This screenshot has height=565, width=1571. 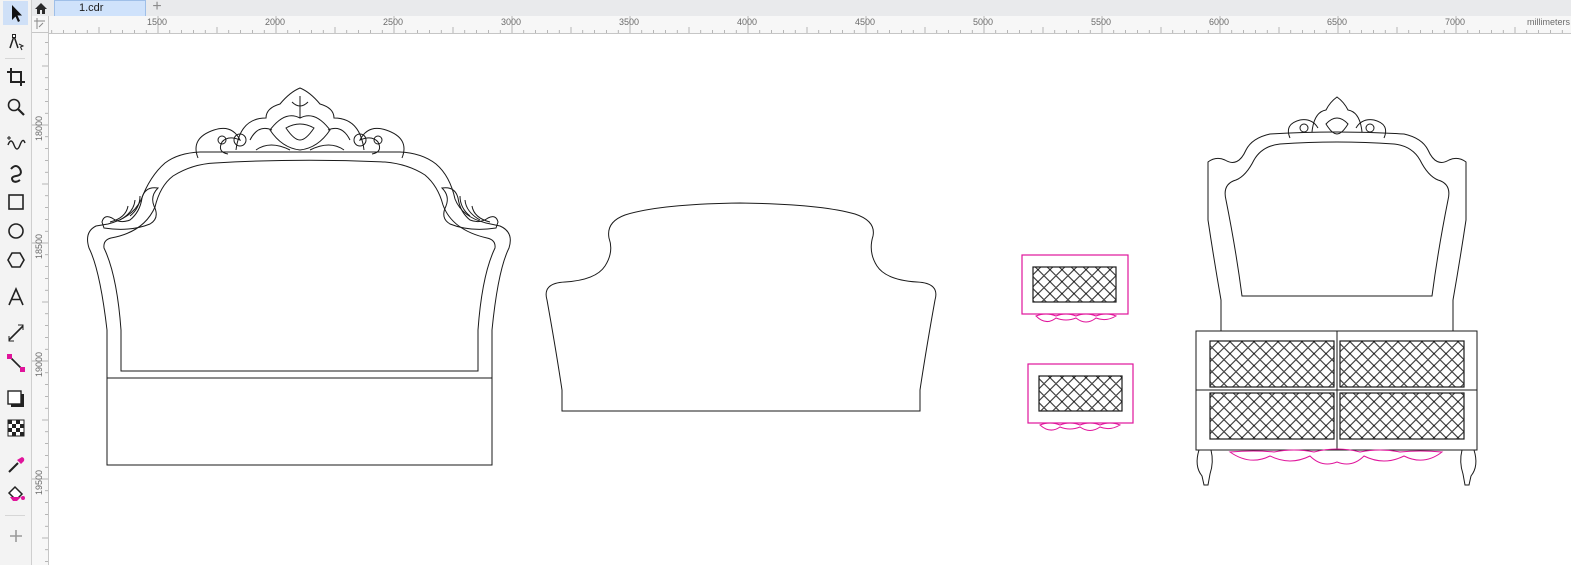 I want to click on artistic-media-icon, so click(x=15, y=174).